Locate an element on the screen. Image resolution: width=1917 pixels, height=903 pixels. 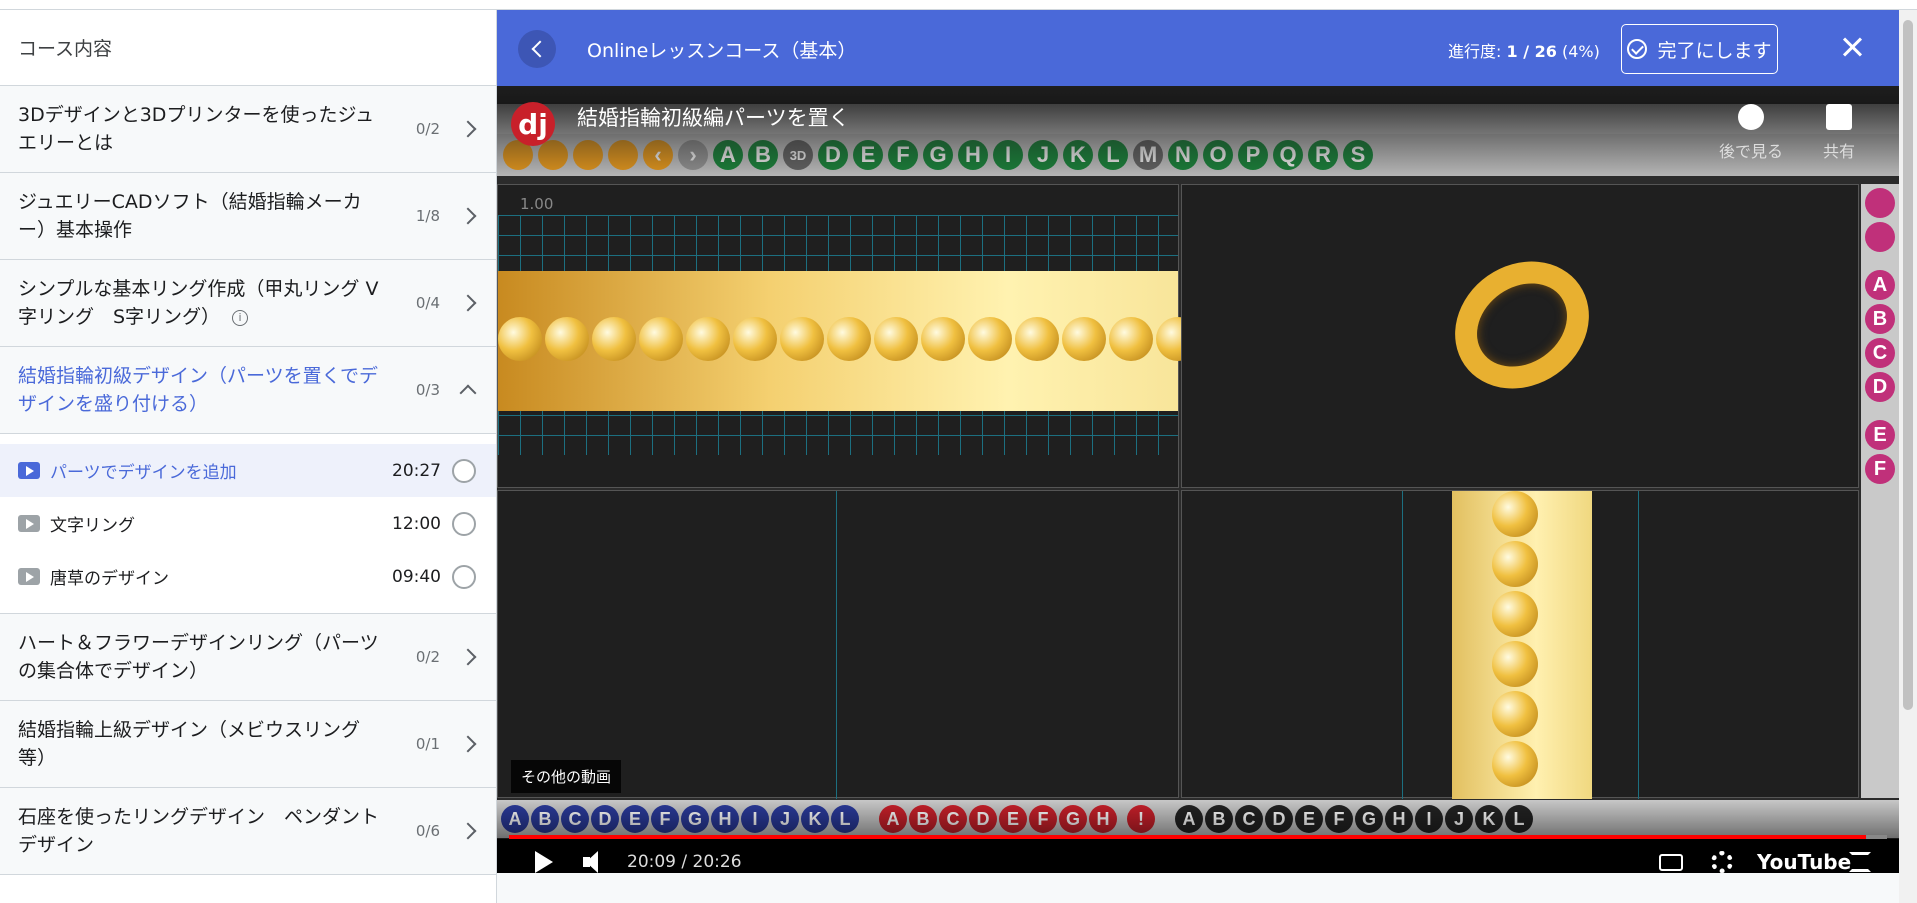
palette-button: A is located at coordinates (1880, 285).